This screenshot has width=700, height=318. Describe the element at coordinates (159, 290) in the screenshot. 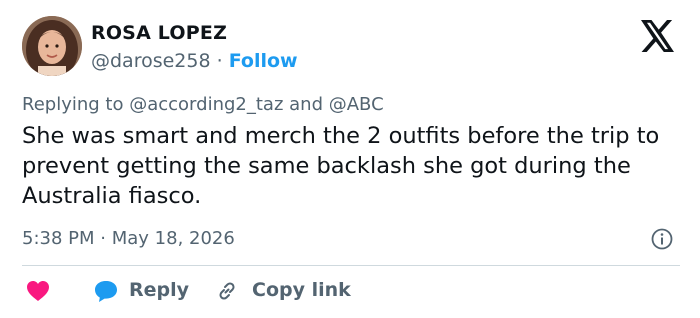

I see `reply-button: Reply` at that location.